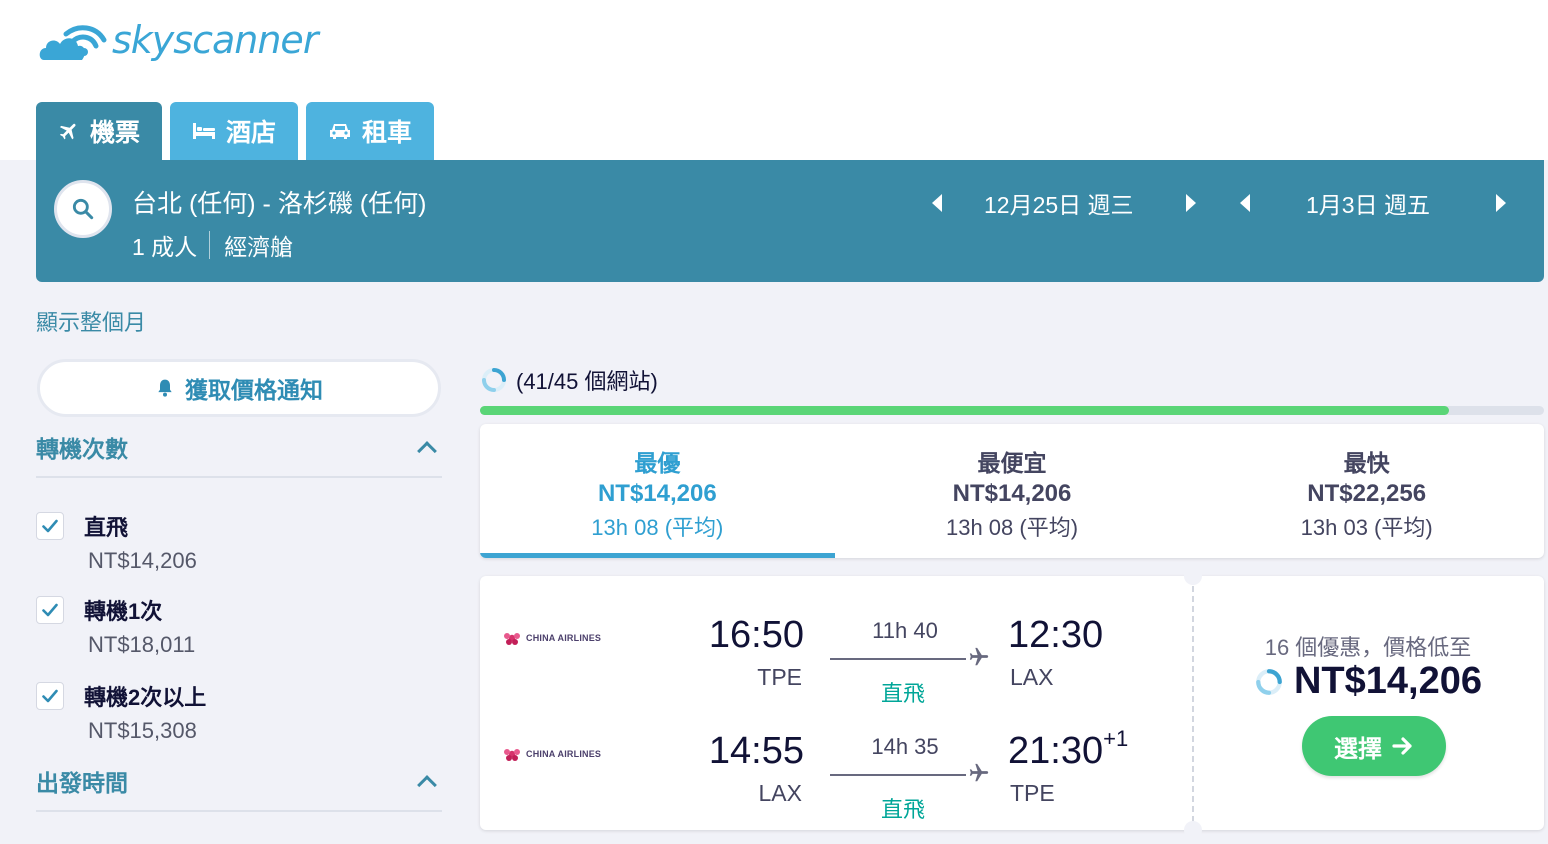 This screenshot has height=844, width=1548. Describe the element at coordinates (779, 677) in the screenshot. I see `departure-airport: TPE` at that location.